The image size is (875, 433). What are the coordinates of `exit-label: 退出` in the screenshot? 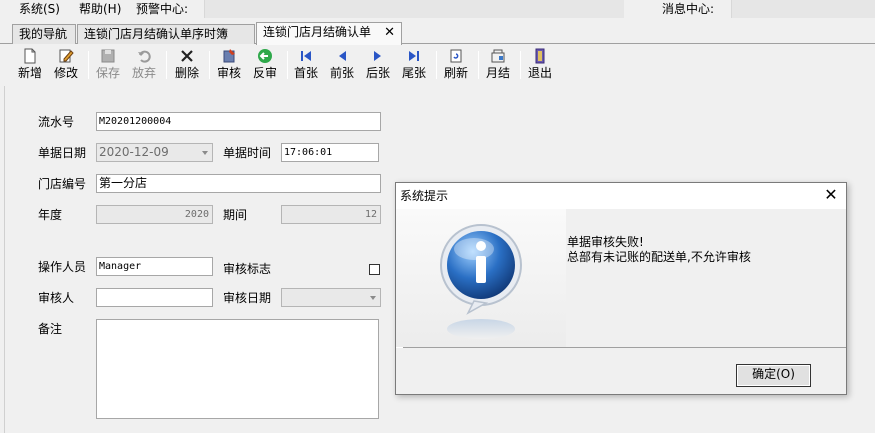 It's located at (539, 73).